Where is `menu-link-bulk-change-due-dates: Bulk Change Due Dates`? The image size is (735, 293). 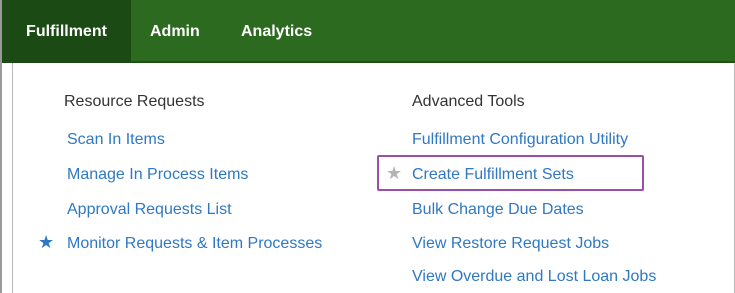 menu-link-bulk-change-due-dates: Bulk Change Due Dates is located at coordinates (498, 210).